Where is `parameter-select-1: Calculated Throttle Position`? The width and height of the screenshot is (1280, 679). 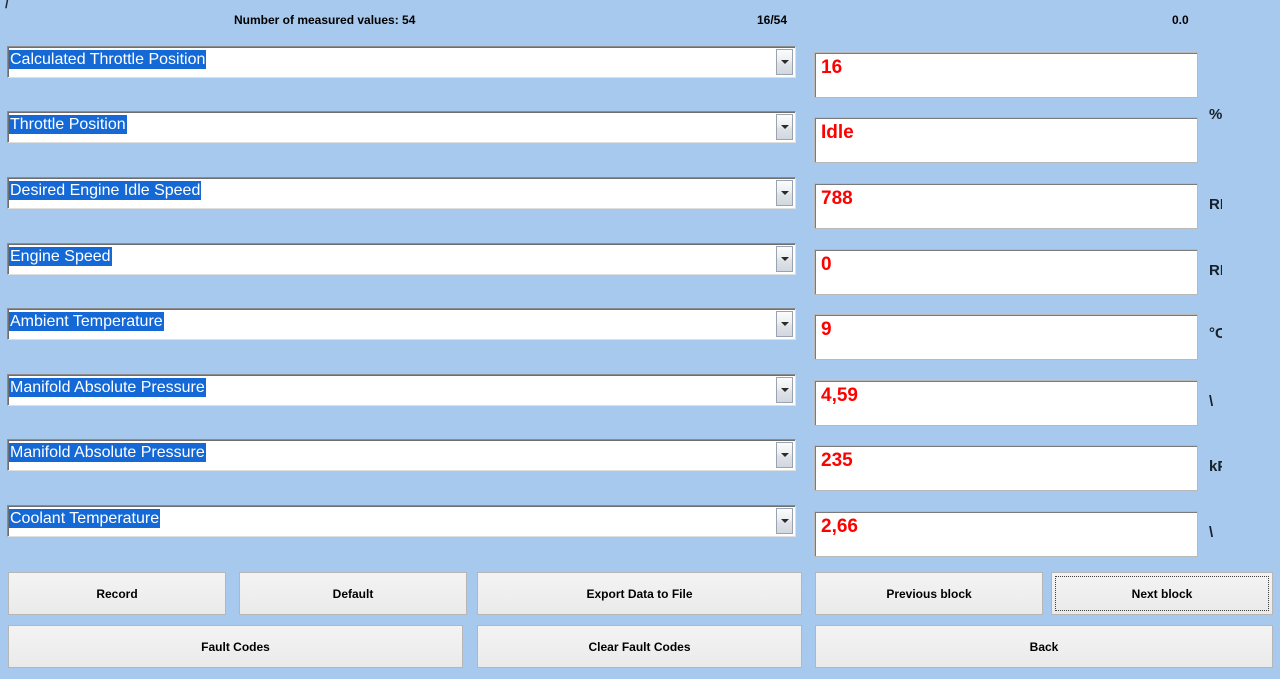 parameter-select-1: Calculated Throttle Position is located at coordinates (401, 62).